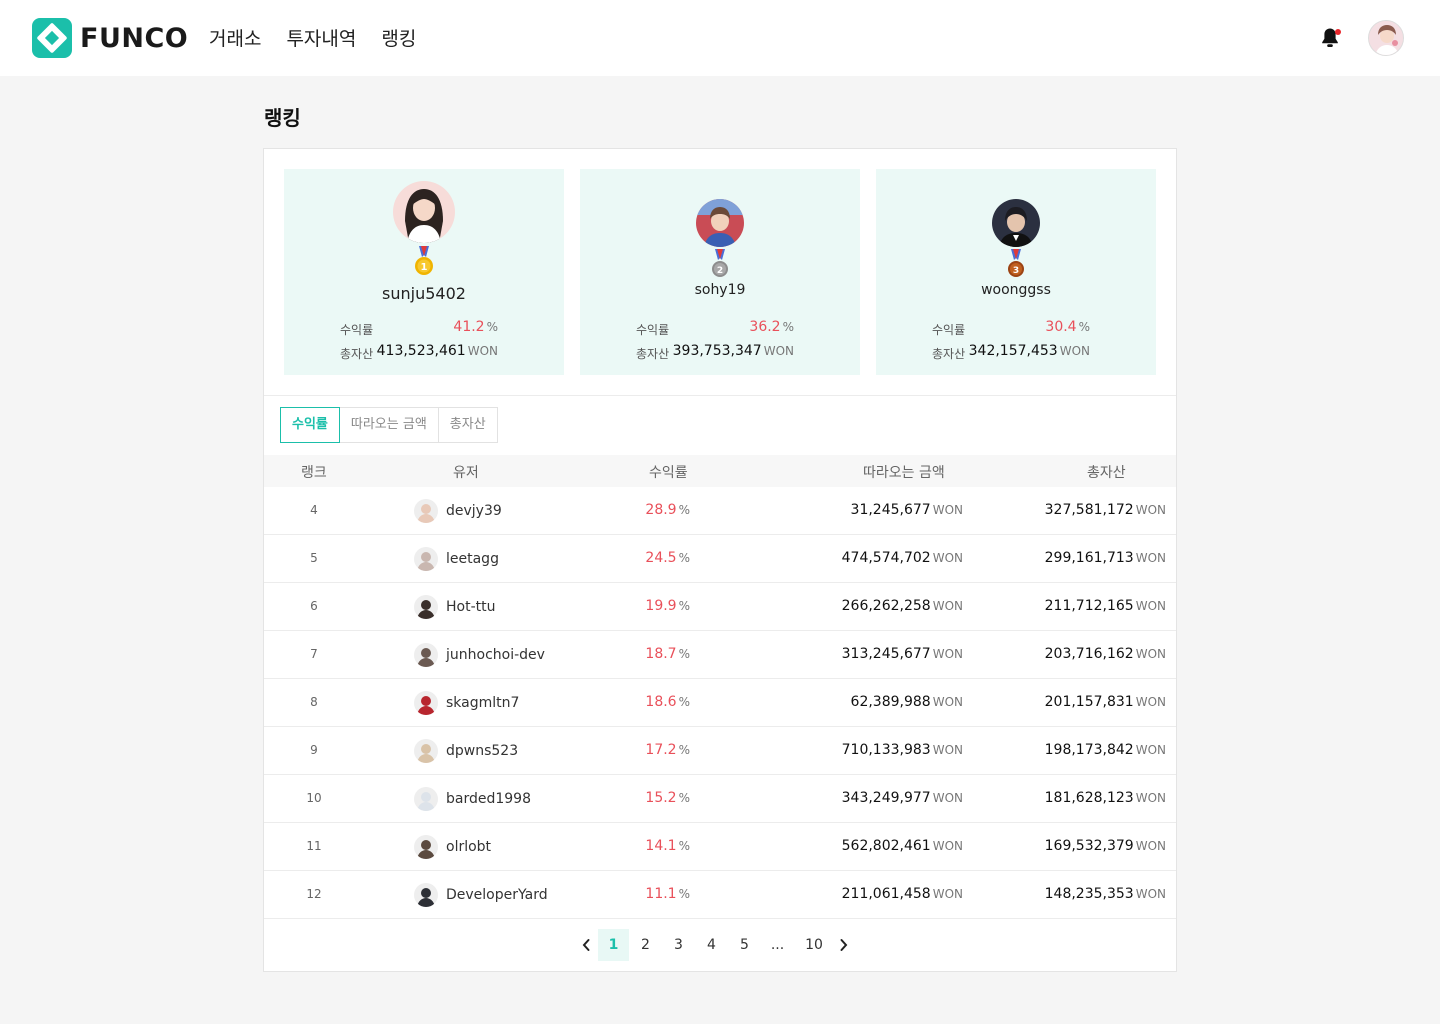  I want to click on tab-total-asset: 총자산, so click(468, 425).